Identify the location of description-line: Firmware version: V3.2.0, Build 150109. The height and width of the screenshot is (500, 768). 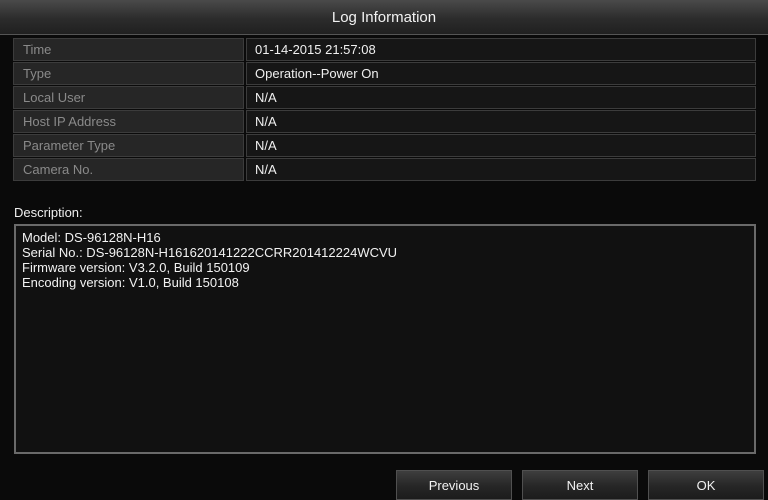
(136, 267).